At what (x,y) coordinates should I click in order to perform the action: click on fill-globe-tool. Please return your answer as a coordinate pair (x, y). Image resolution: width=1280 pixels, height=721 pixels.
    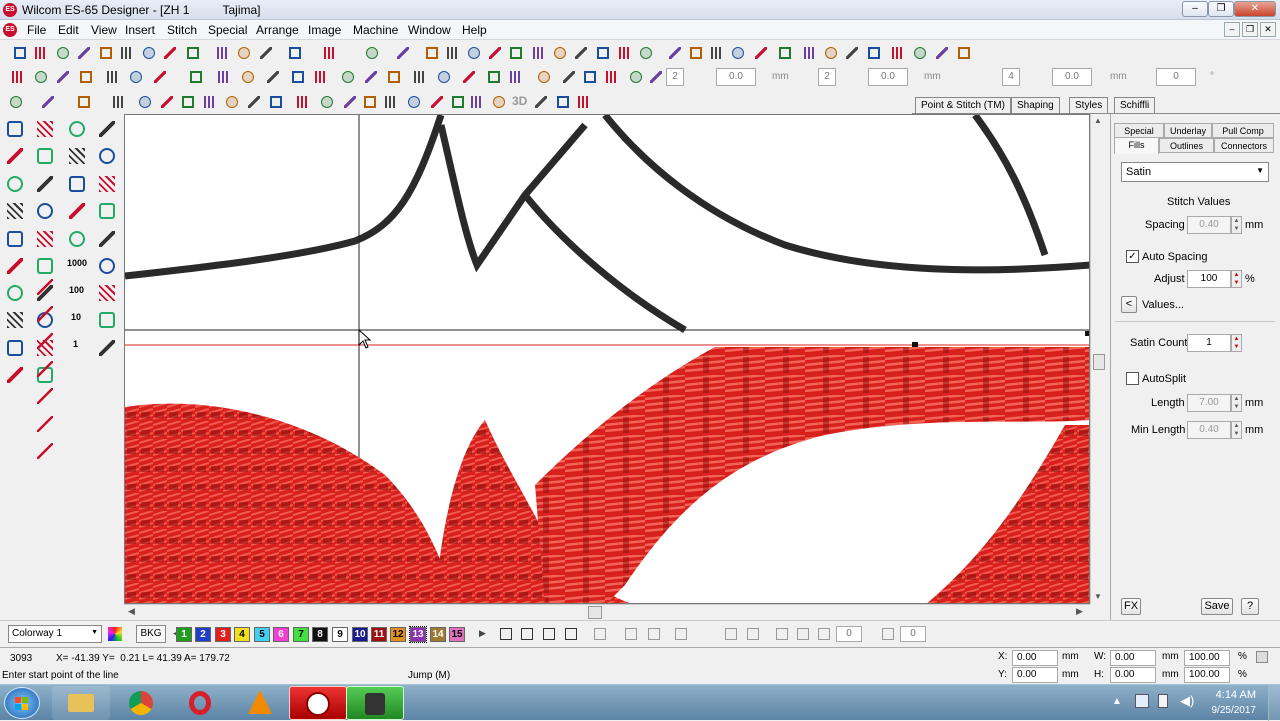
    Looking at the image, I should click on (45, 184).